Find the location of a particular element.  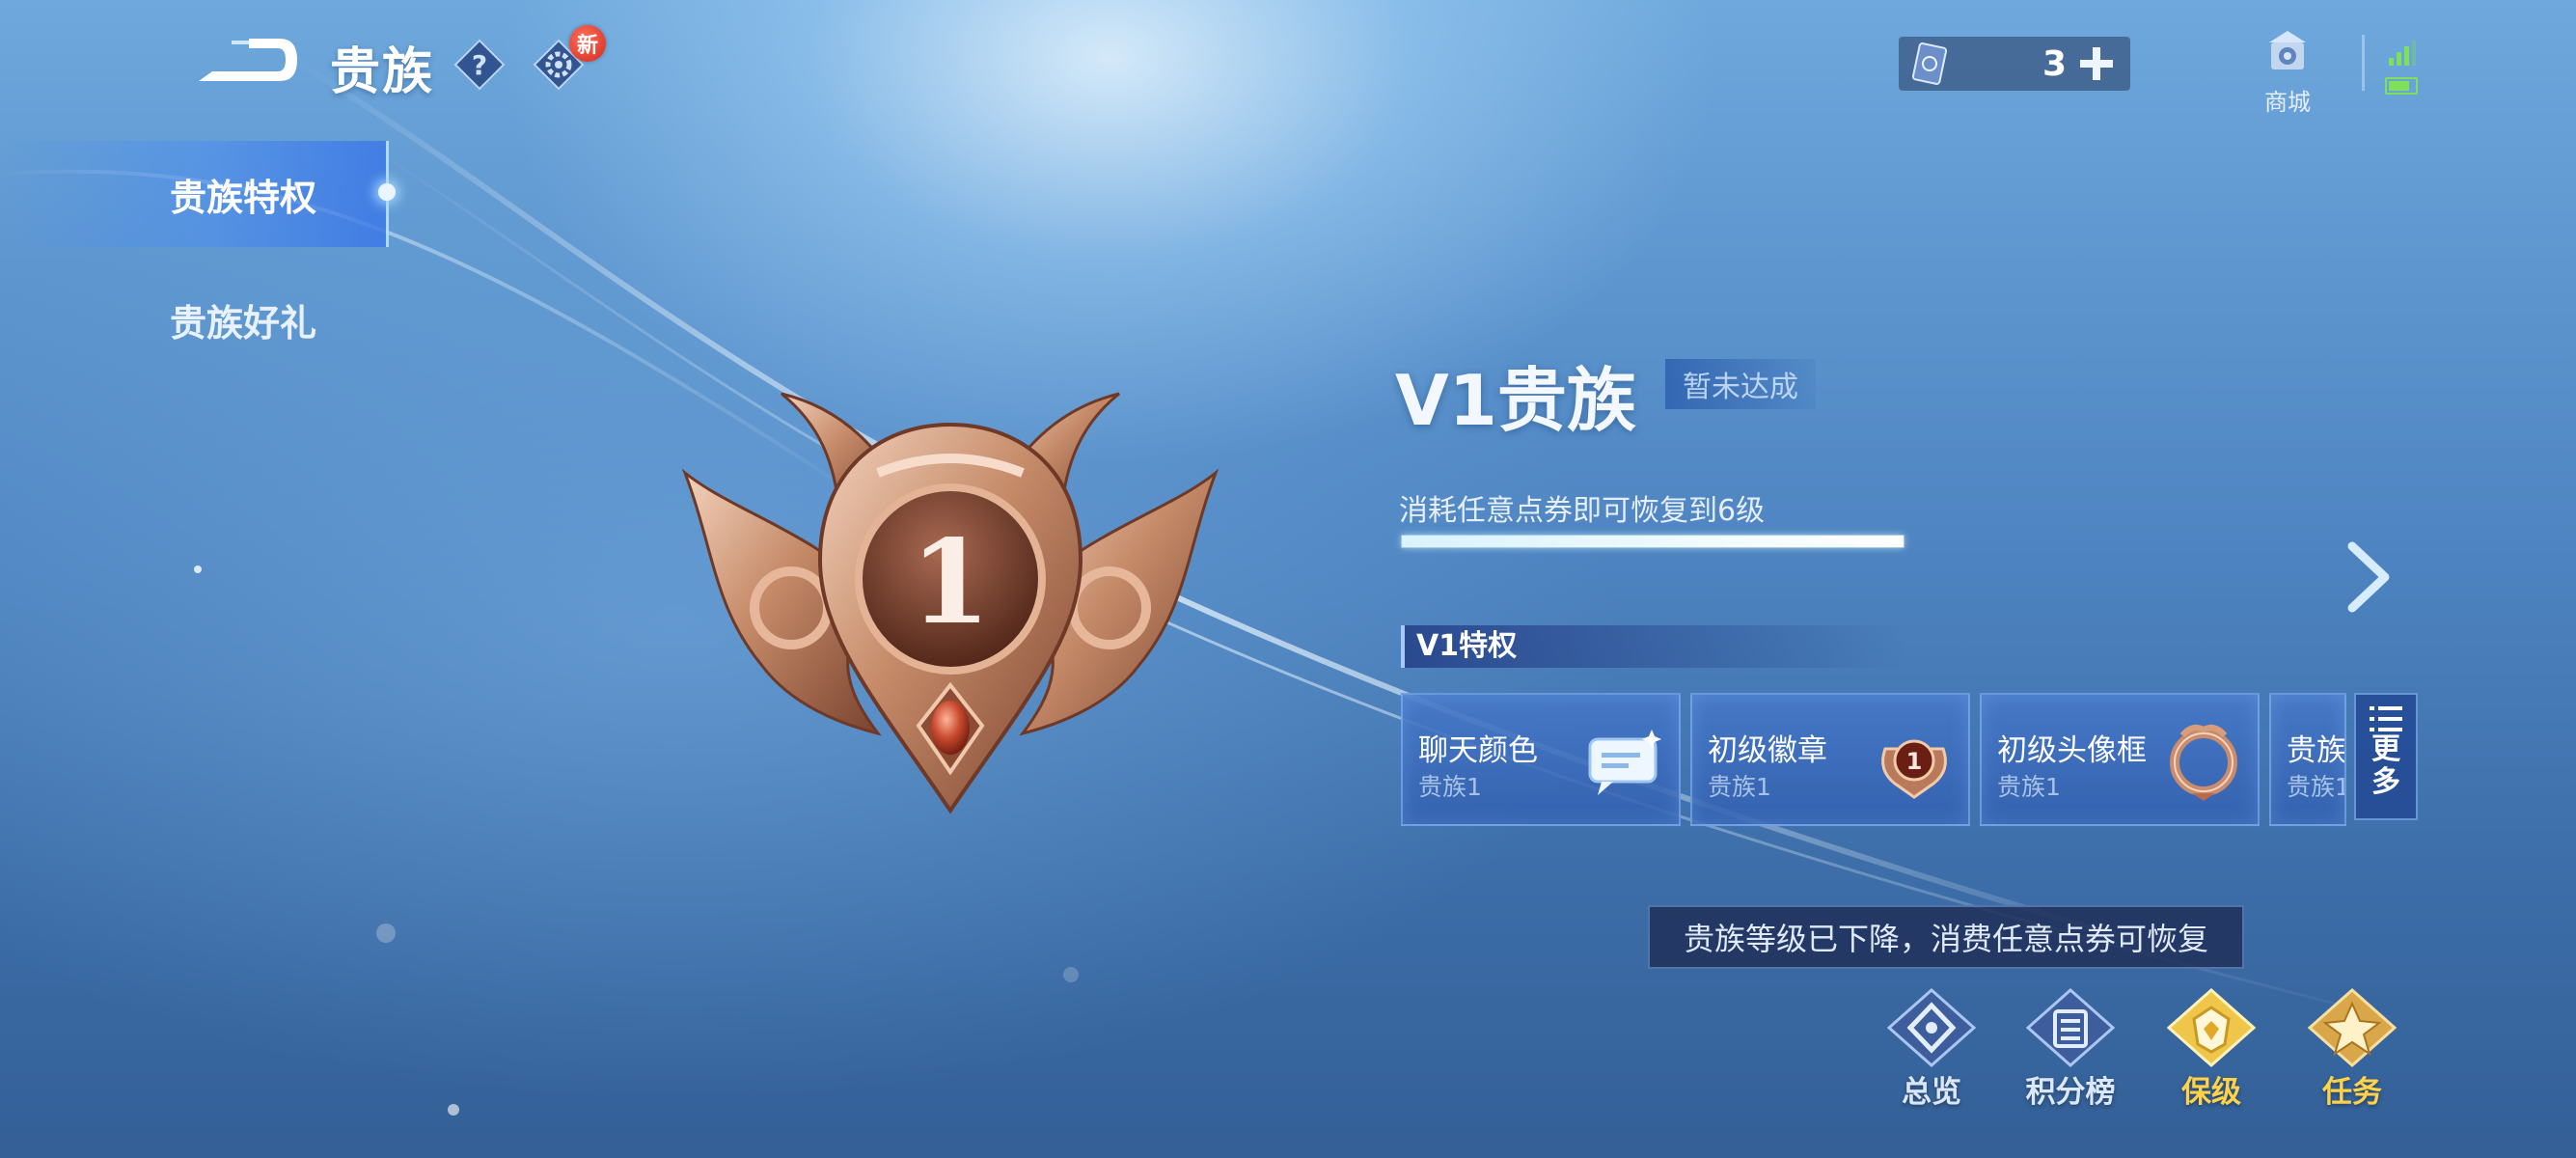

badge-icon: 1 is located at coordinates (1914, 769).